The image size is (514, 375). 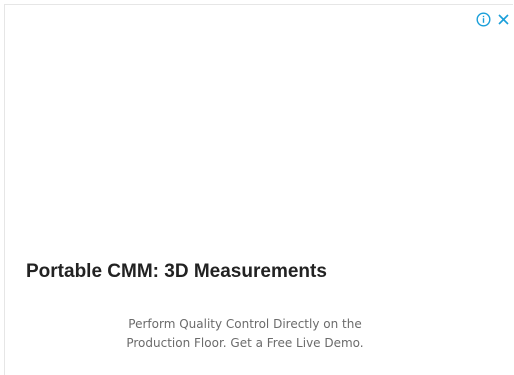 I want to click on info-icon, so click(x=483, y=19).